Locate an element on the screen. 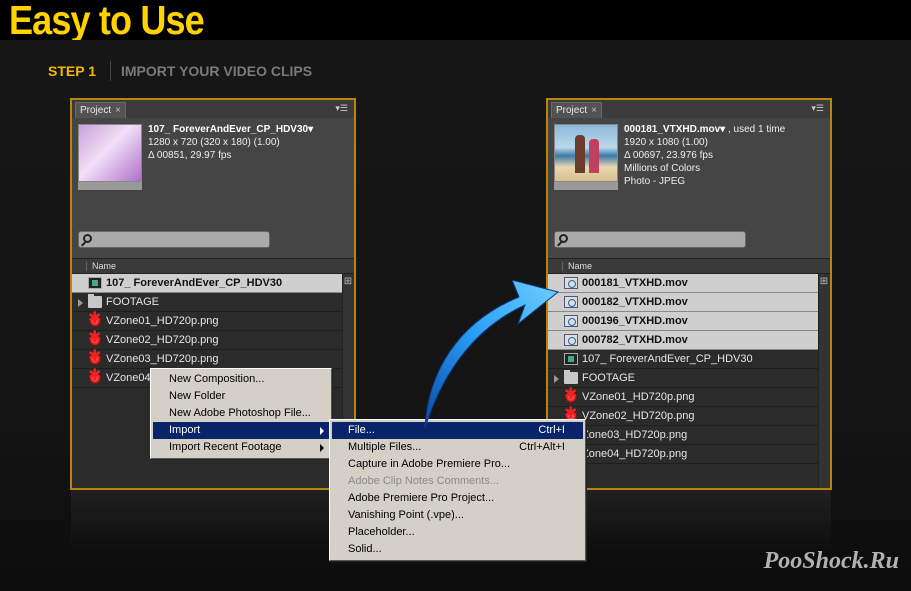 The image size is (911, 591). watermark: PooShock.Ru is located at coordinates (831, 561).